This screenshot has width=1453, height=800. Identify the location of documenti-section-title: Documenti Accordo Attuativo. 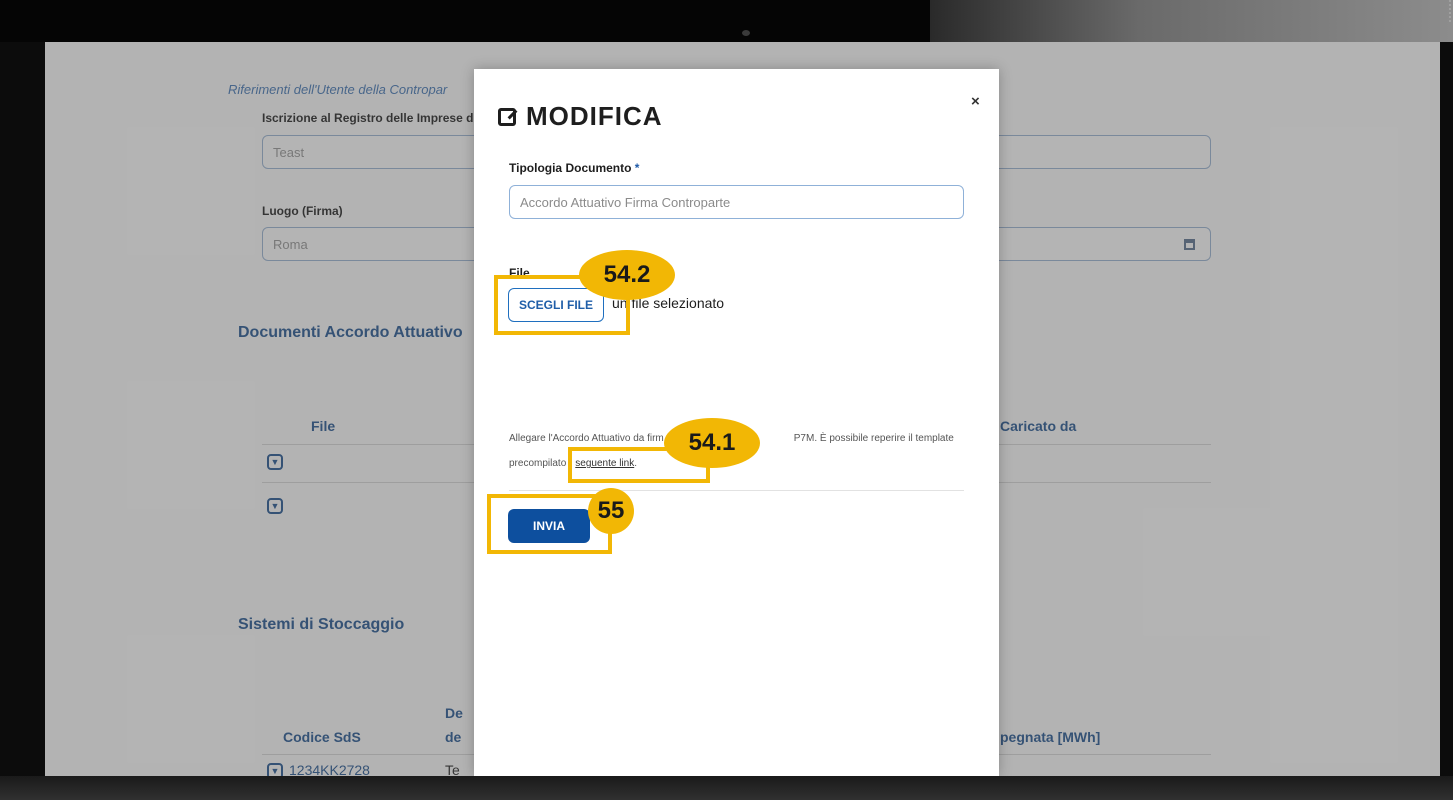
(350, 332).